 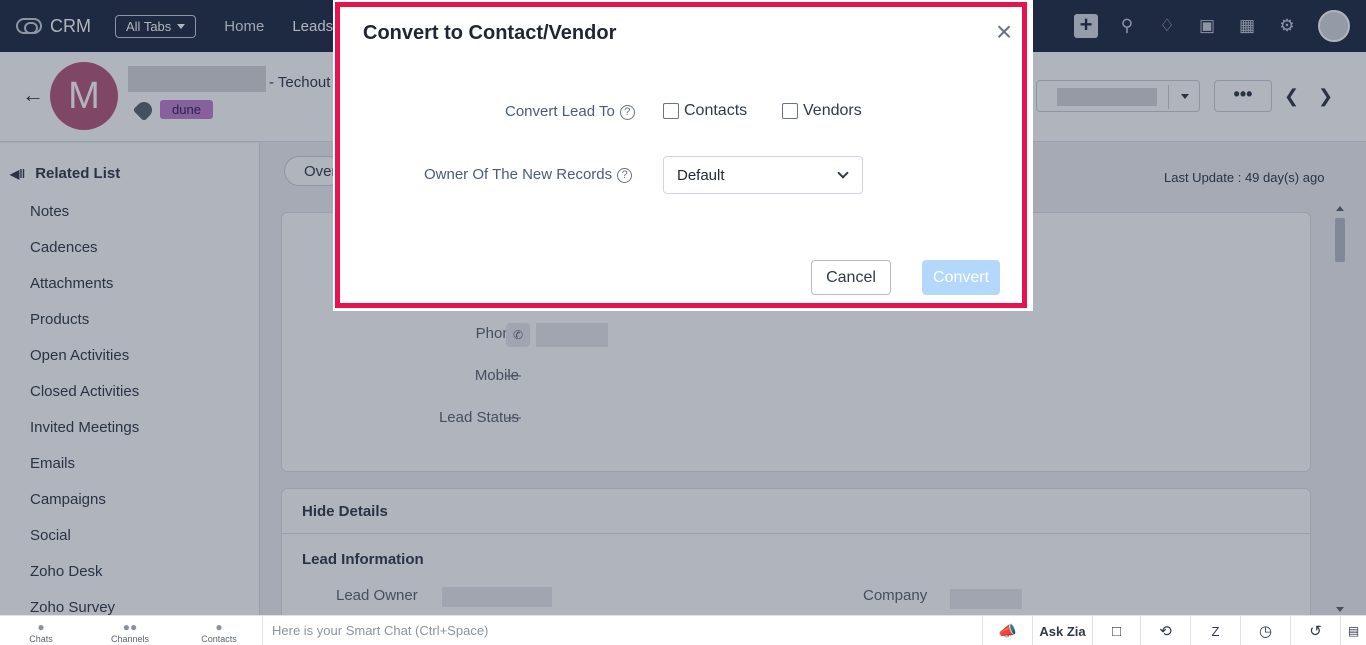 I want to click on owner-label: Owner Of The New Records, so click(x=518, y=174).